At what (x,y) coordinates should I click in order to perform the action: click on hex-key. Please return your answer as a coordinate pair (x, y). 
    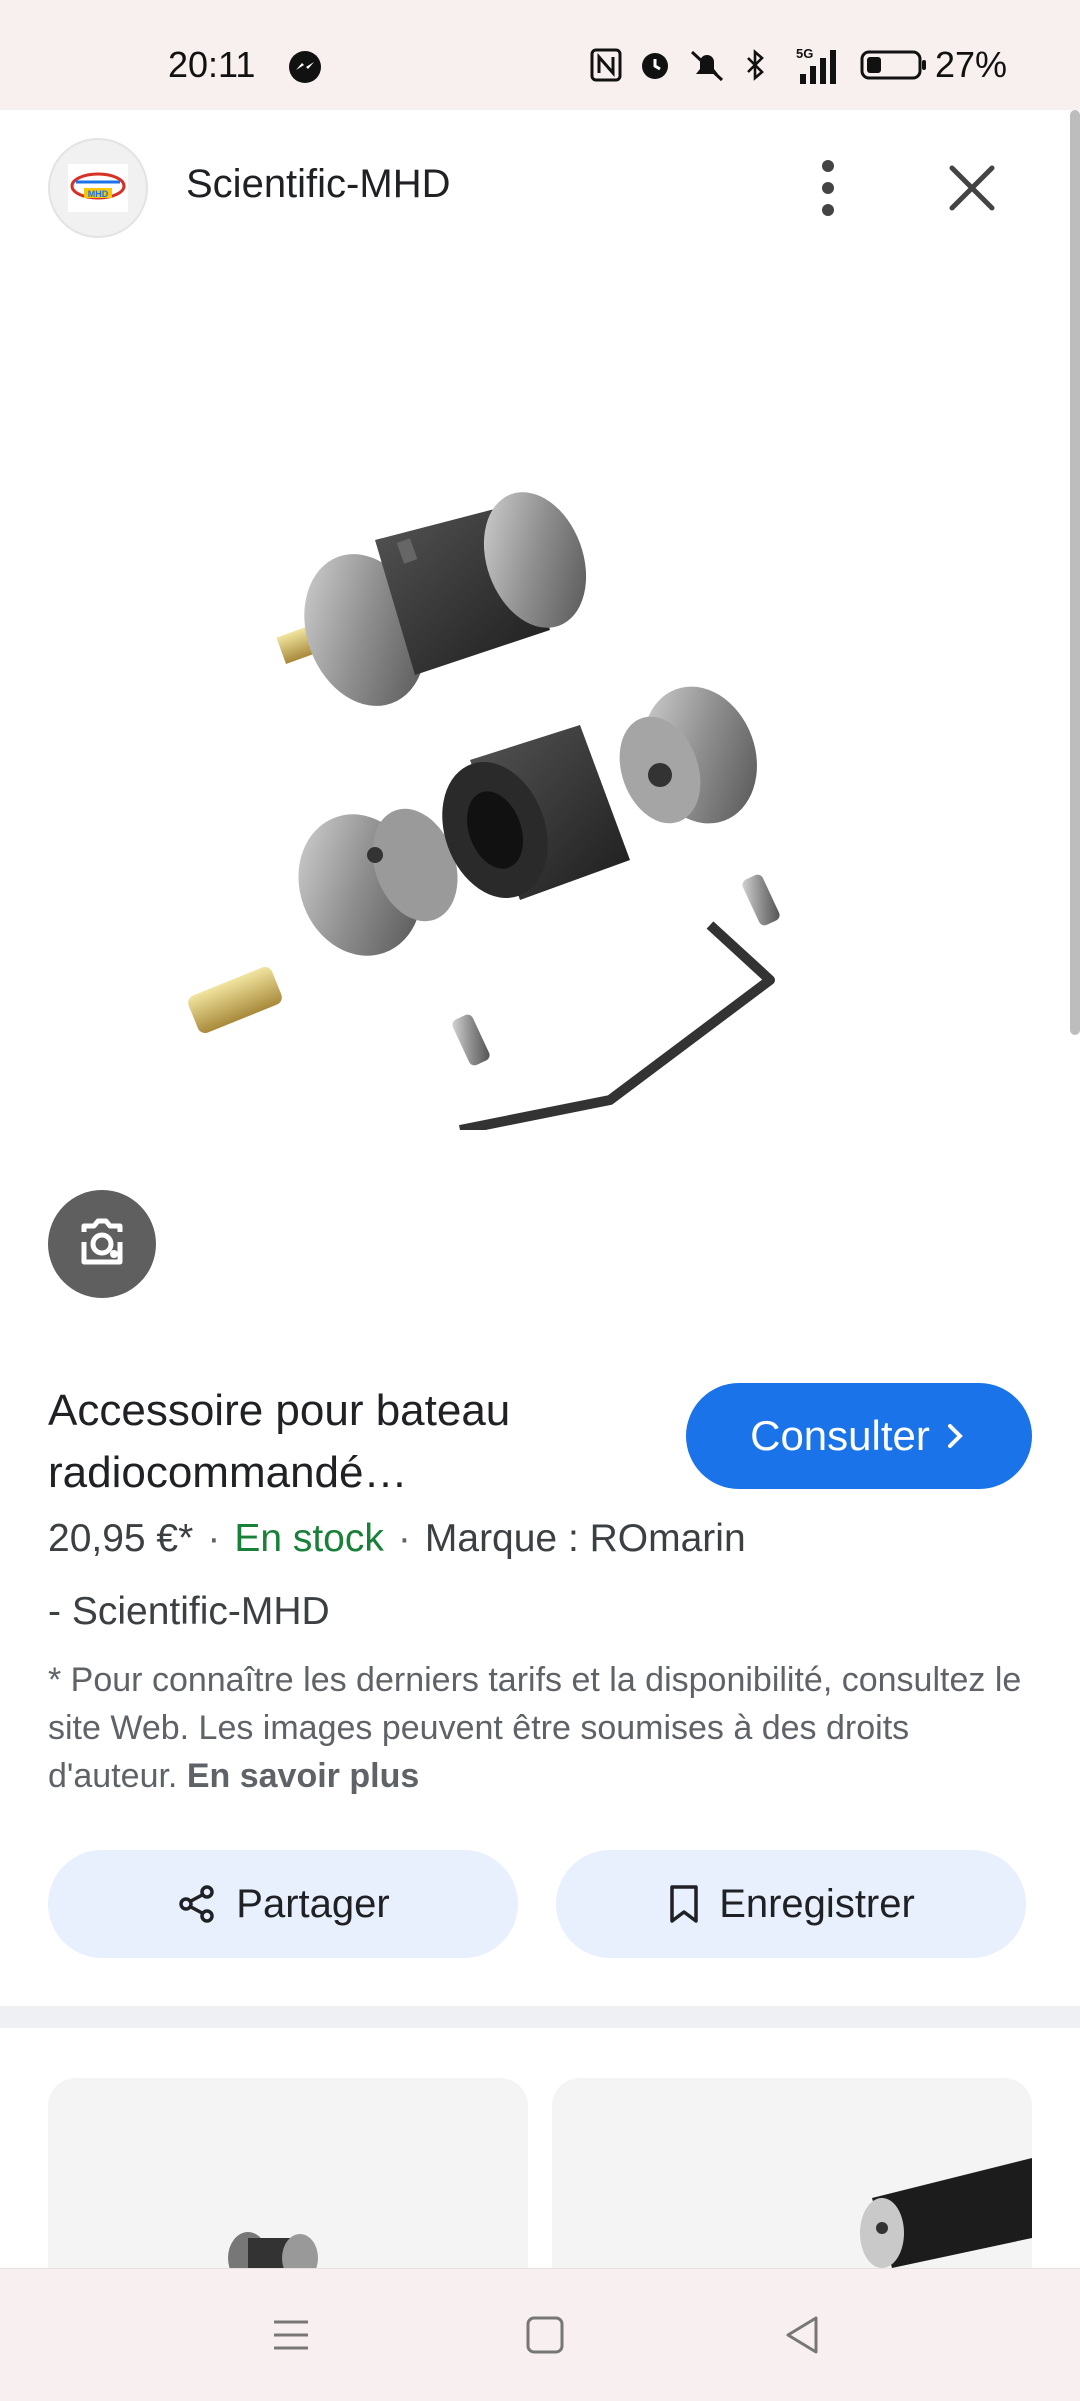
    Looking at the image, I should click on (617, 1025).